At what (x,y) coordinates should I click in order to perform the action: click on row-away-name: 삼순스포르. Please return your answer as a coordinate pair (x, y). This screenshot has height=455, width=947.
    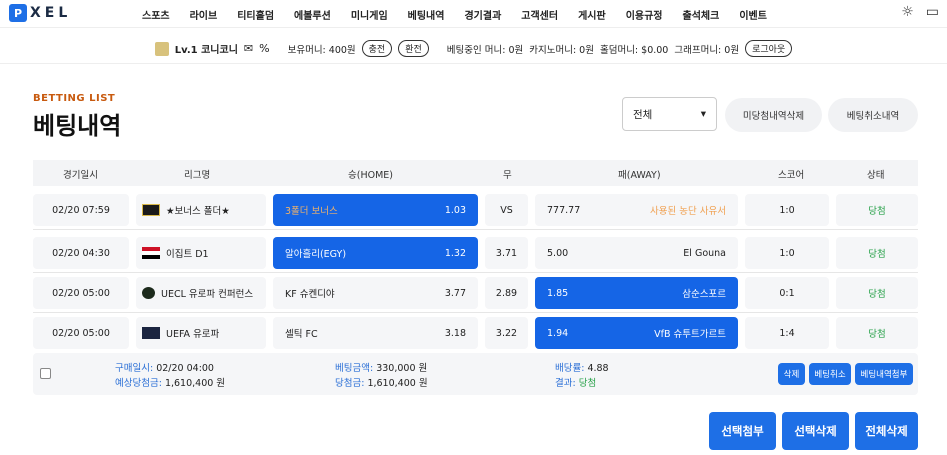
    Looking at the image, I should click on (704, 294).